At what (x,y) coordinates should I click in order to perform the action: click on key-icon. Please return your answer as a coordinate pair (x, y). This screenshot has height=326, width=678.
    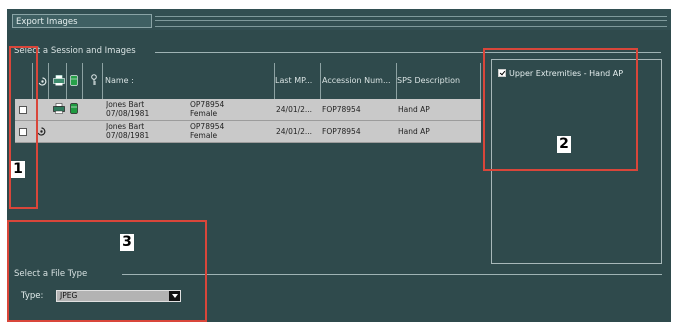
    Looking at the image, I should click on (94, 79).